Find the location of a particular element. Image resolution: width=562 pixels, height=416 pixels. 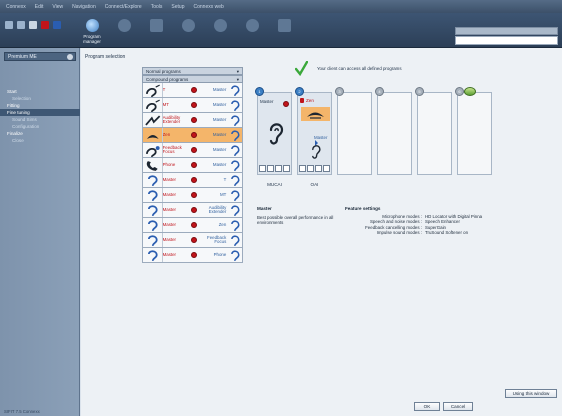

menu-item: Tools is located at coordinates (157, 7).